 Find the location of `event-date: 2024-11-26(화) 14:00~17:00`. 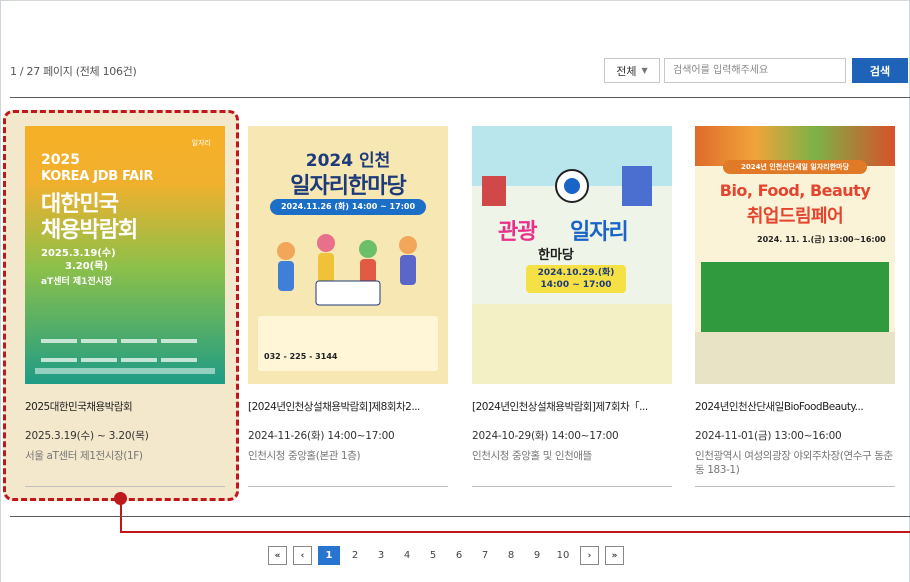

event-date: 2024-11-26(화) 14:00~17:00 is located at coordinates (321, 436).